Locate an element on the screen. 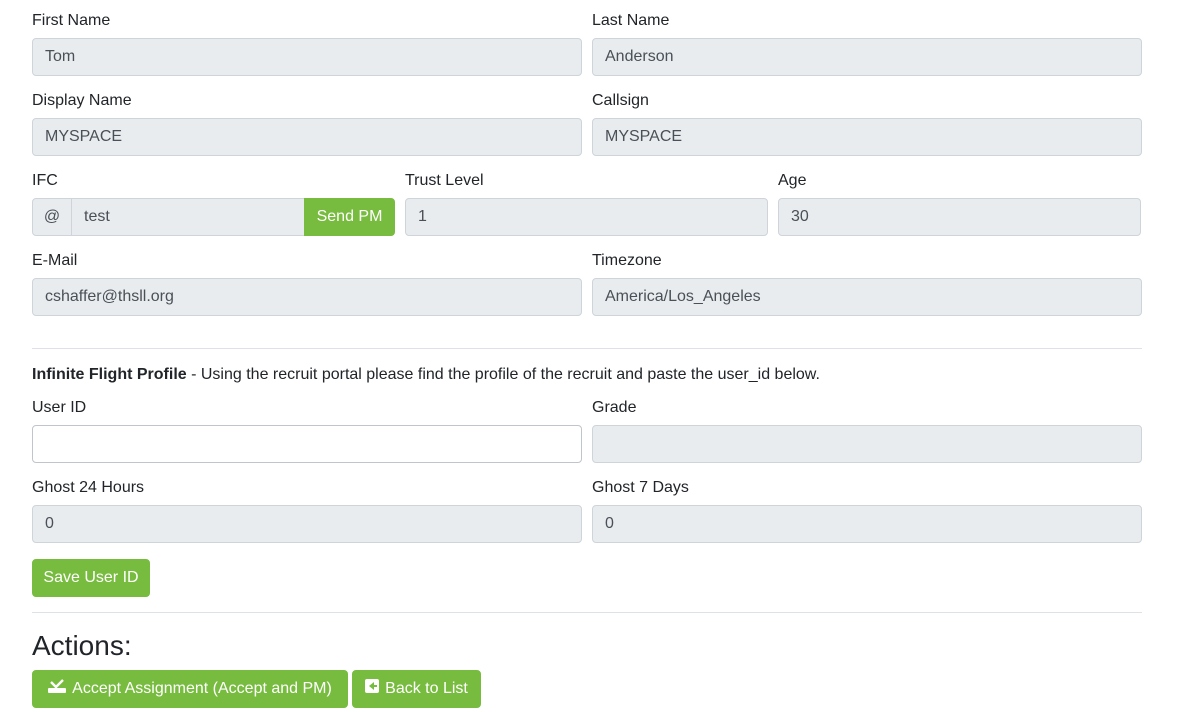 This screenshot has height=712, width=1194. ifc-at-prefix: @ is located at coordinates (52, 217).